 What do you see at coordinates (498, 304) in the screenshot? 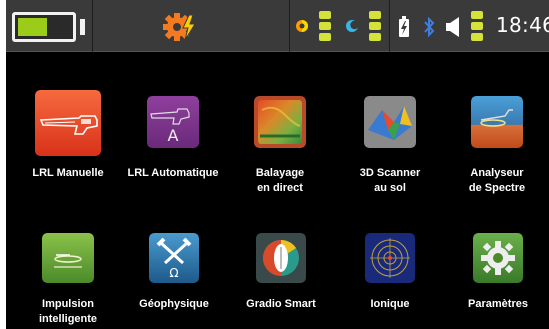
I see `app-label: Paramètres` at bounding box center [498, 304].